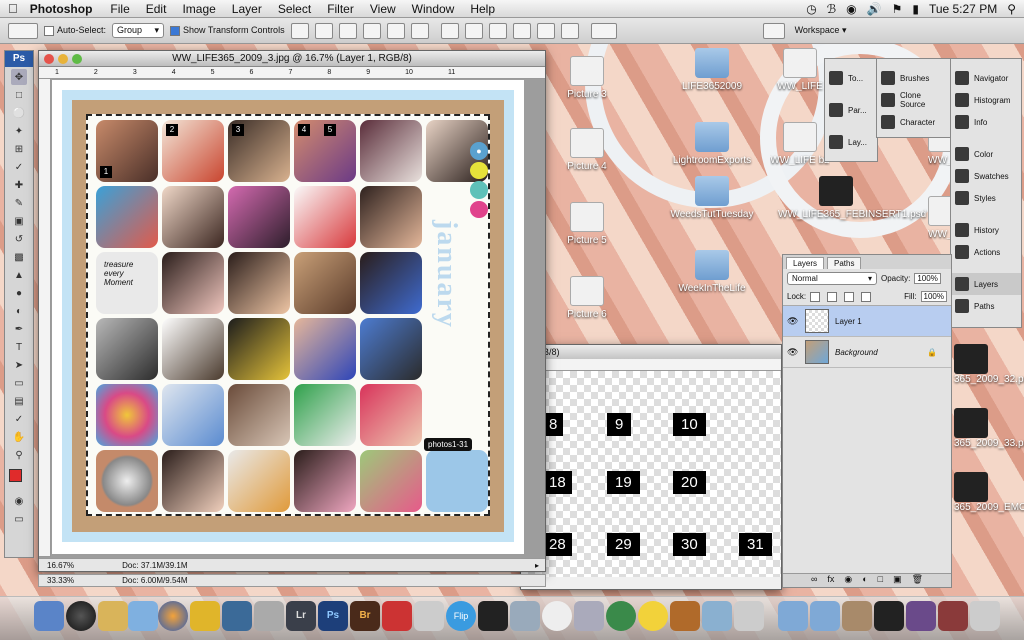 The width and height of the screenshot is (1024, 640). Describe the element at coordinates (880, 580) in the screenshot. I see `group-icon: □` at that location.